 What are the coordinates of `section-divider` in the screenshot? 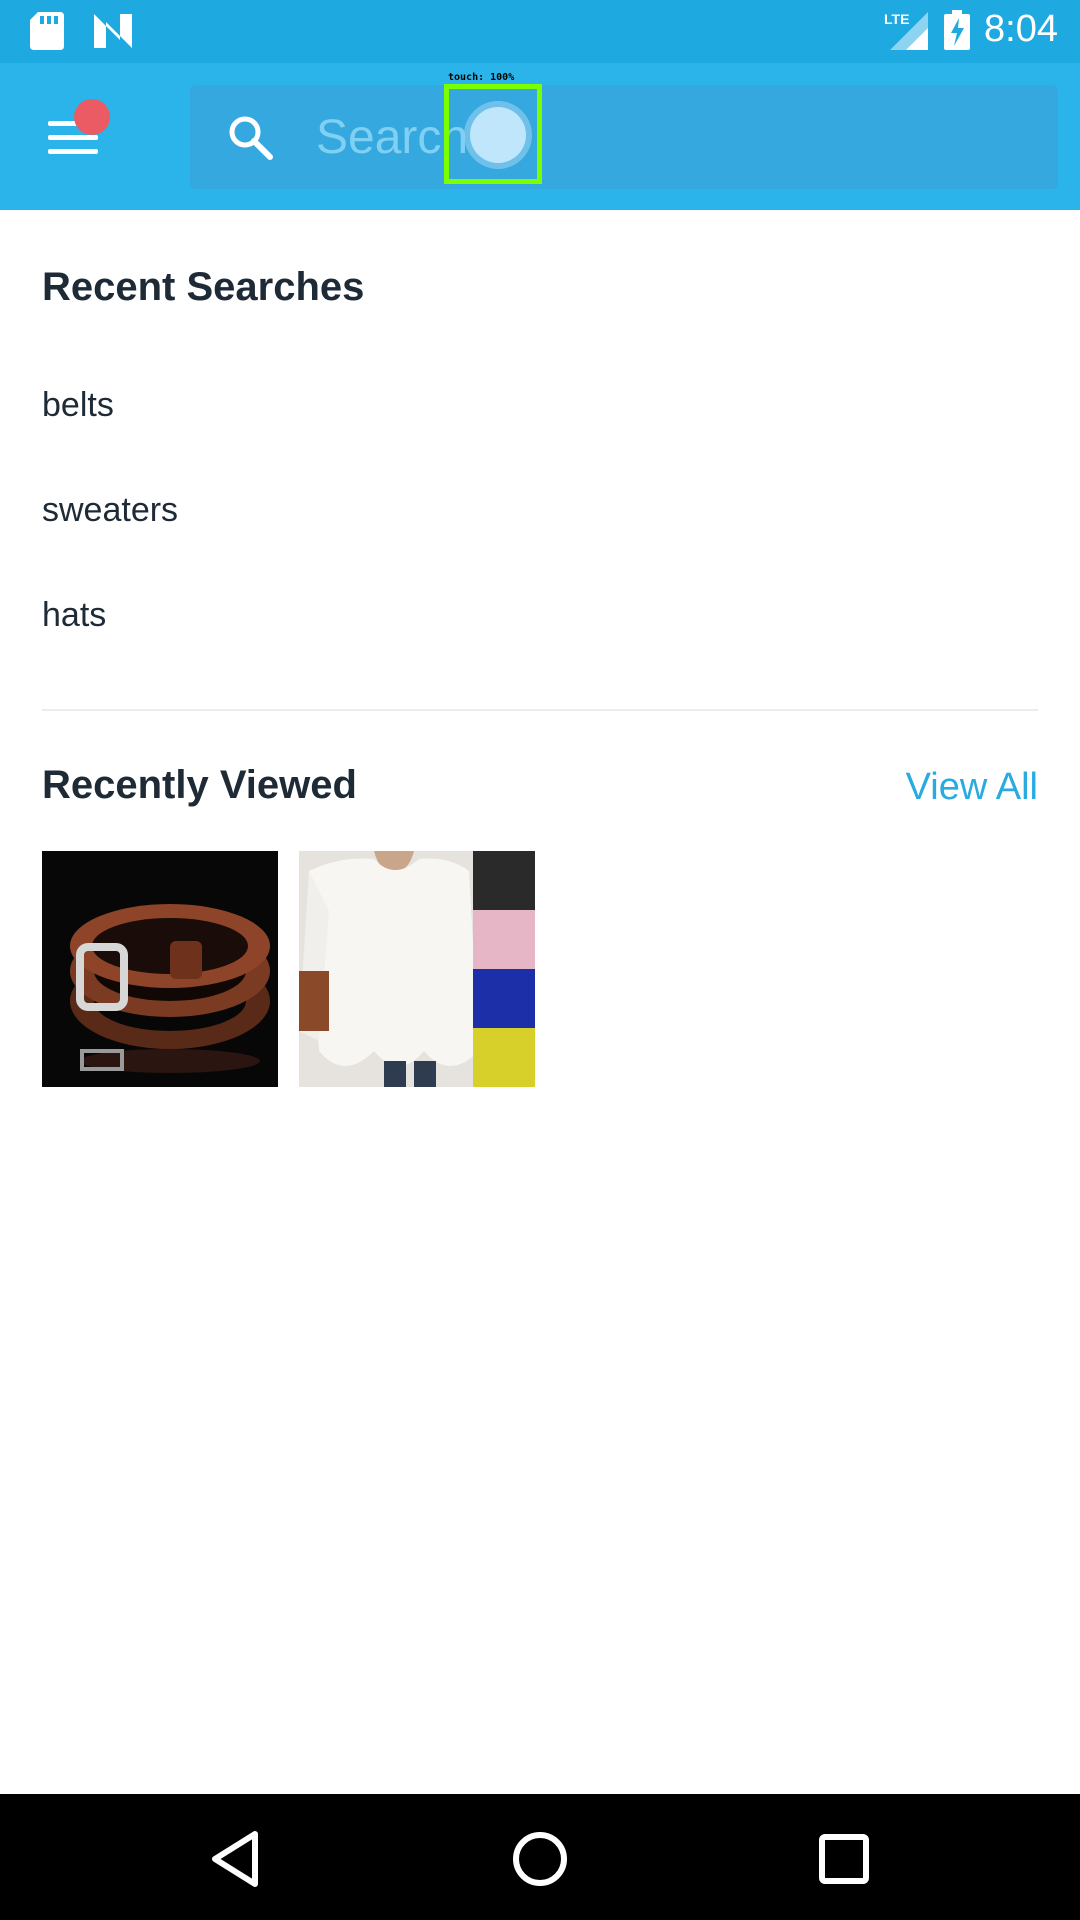 It's located at (540, 710).